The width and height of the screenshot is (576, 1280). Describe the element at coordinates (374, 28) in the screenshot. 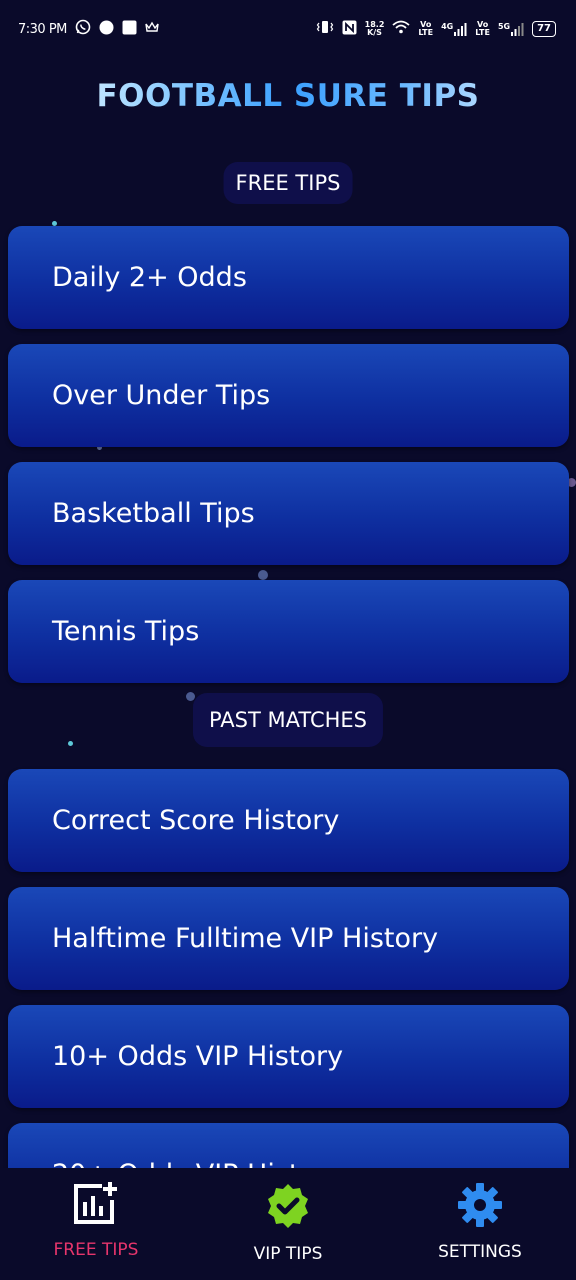

I see `network-speed: 18.2 K/S` at that location.